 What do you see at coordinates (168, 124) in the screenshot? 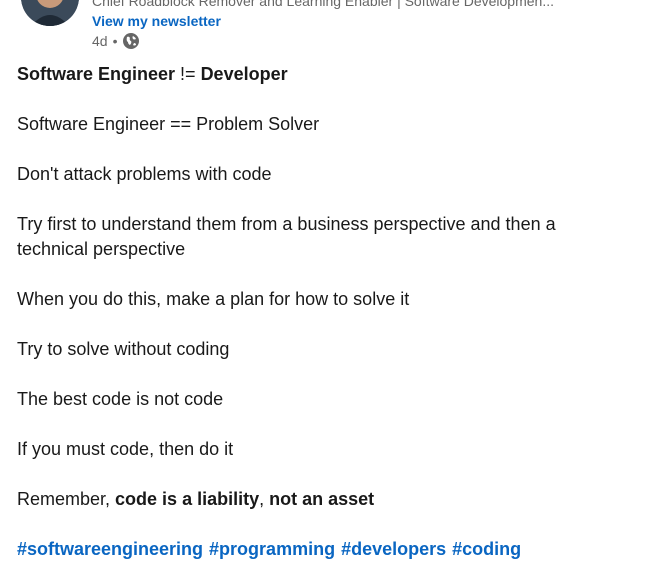
I see `post-line-2: Software Engineer == Problem Solver` at bounding box center [168, 124].